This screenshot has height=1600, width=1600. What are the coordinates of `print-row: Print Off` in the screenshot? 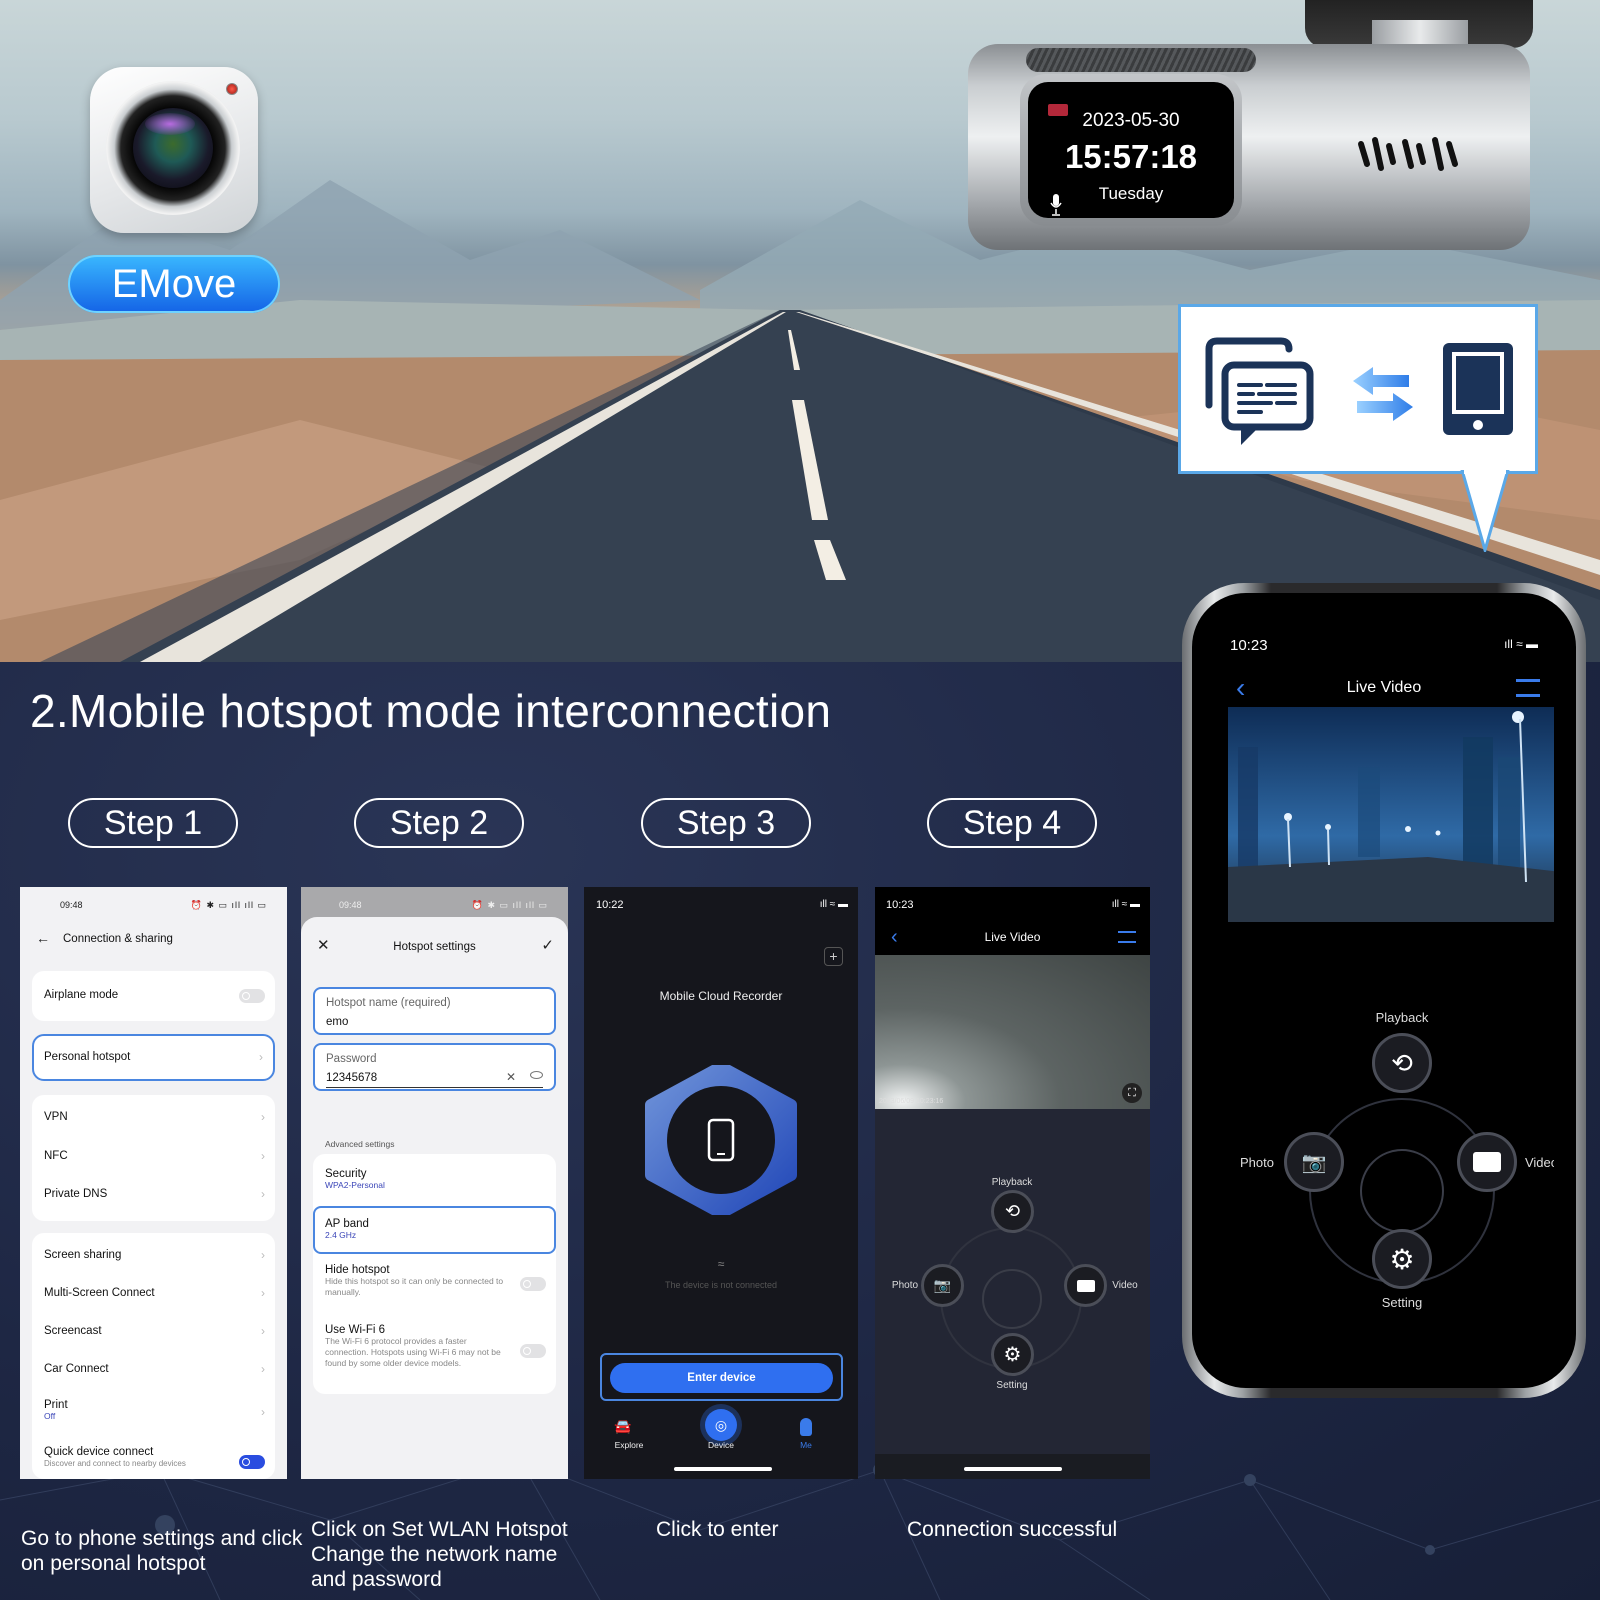 It's located at (56, 1410).